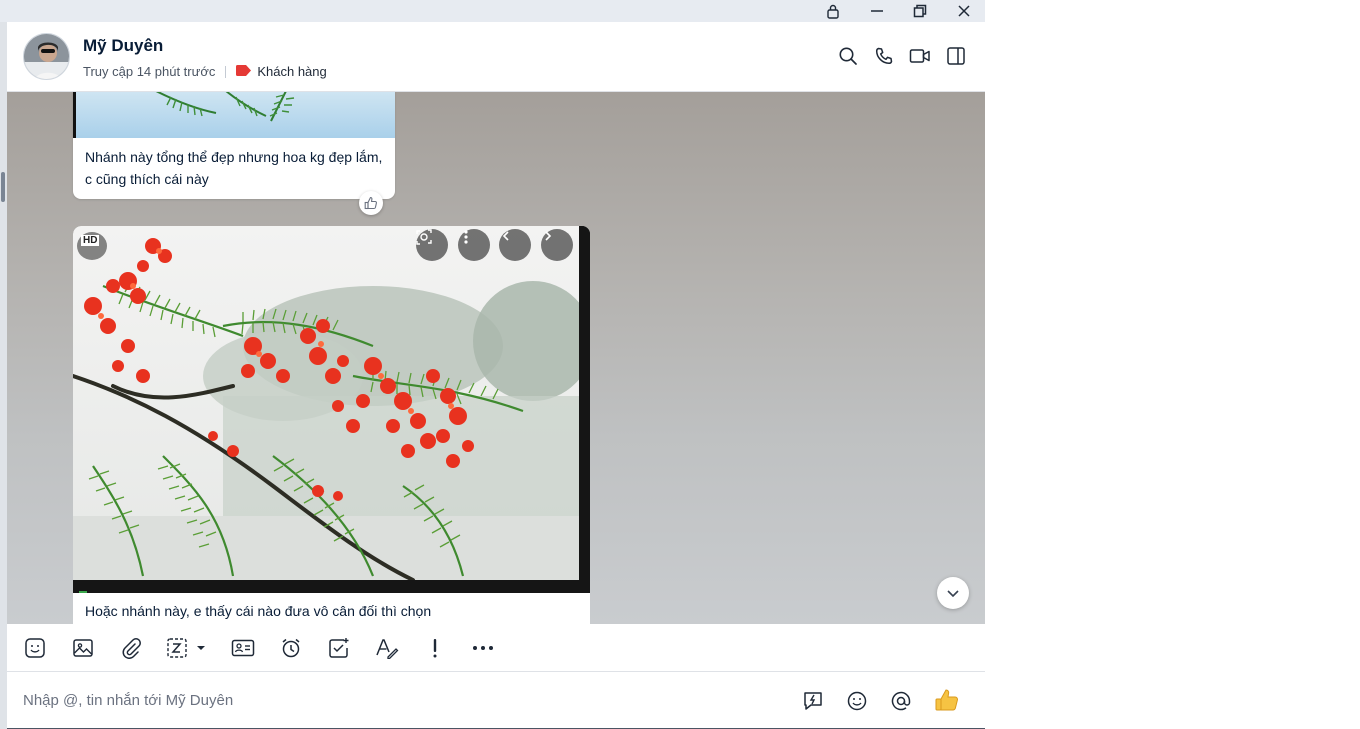 This screenshot has height=729, width=1360. What do you see at coordinates (492, 11) in the screenshot?
I see `title-bar` at bounding box center [492, 11].